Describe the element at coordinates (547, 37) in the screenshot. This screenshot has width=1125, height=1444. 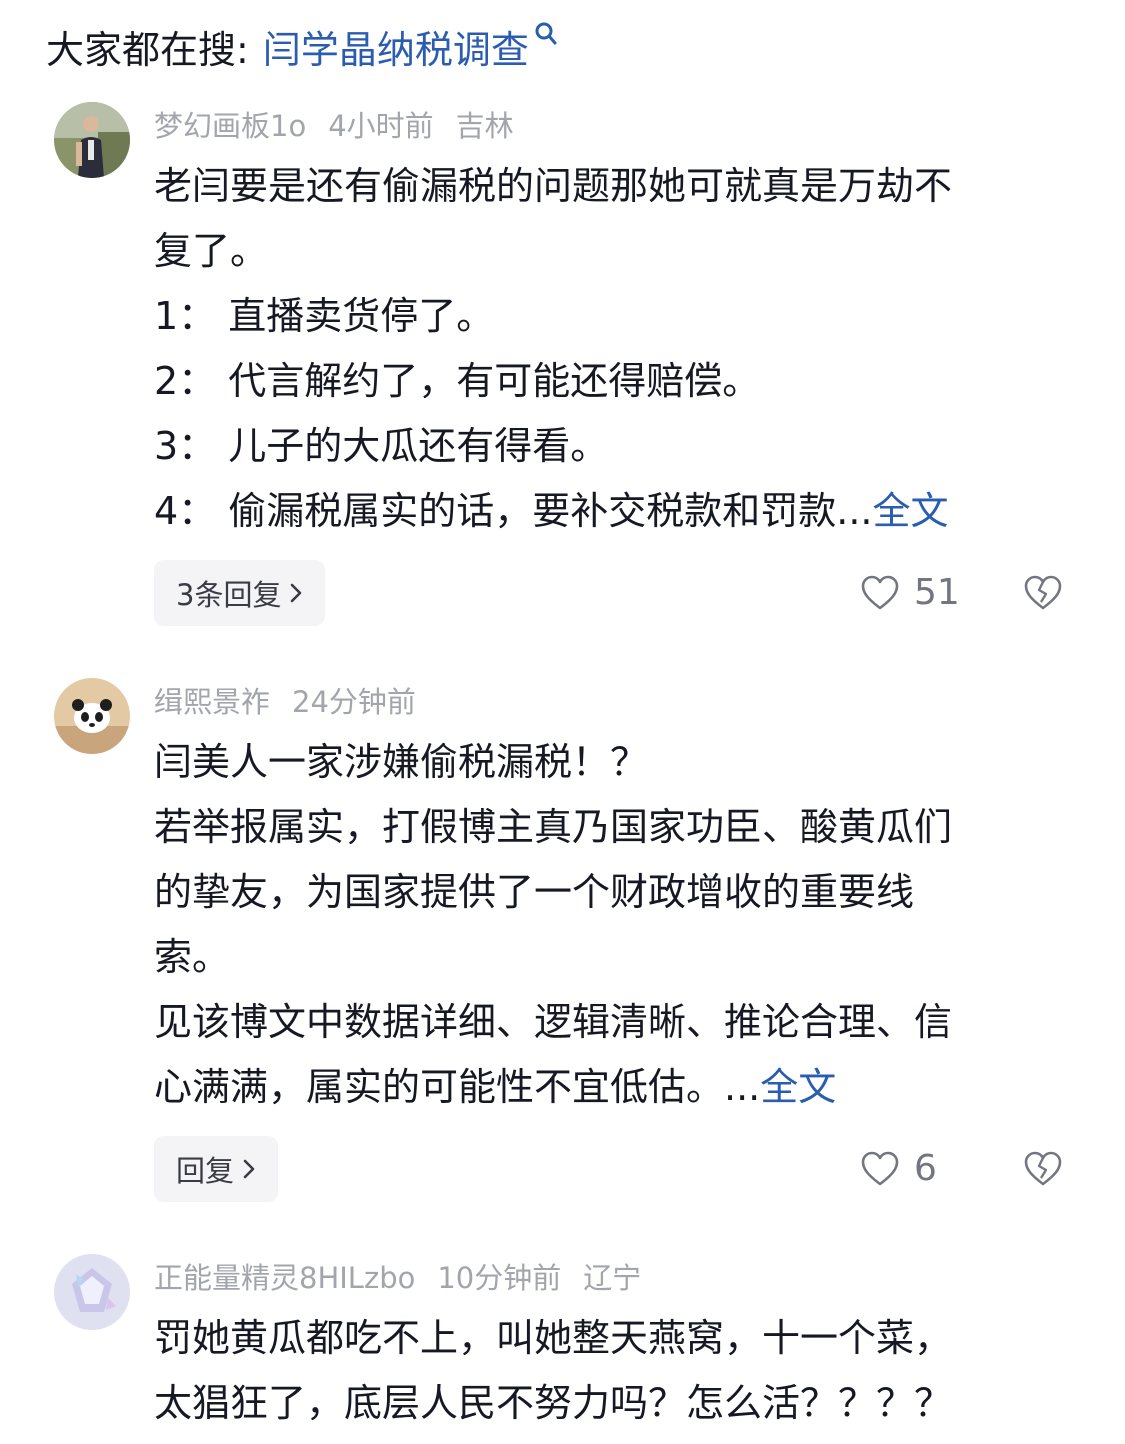
I see `search-icon` at that location.